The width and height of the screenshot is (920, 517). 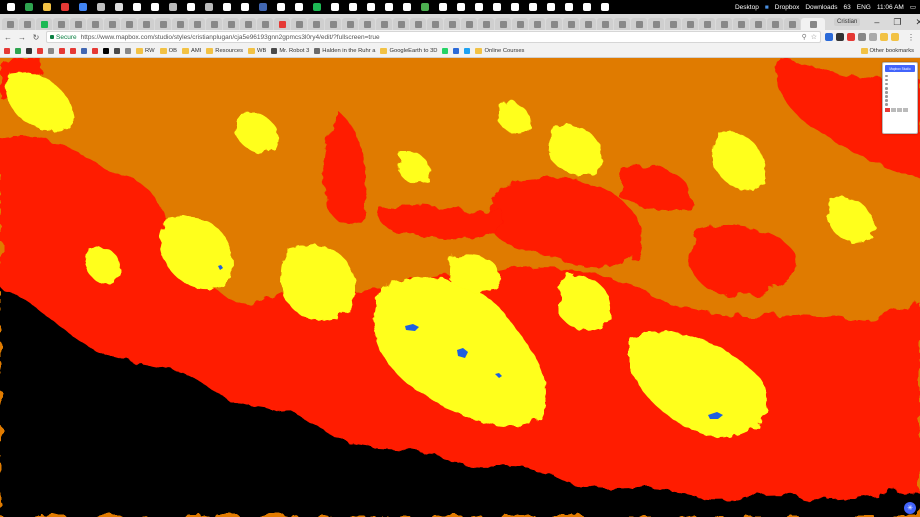 What do you see at coordinates (913, 7) in the screenshot?
I see `notification-icon: ▭` at bounding box center [913, 7].